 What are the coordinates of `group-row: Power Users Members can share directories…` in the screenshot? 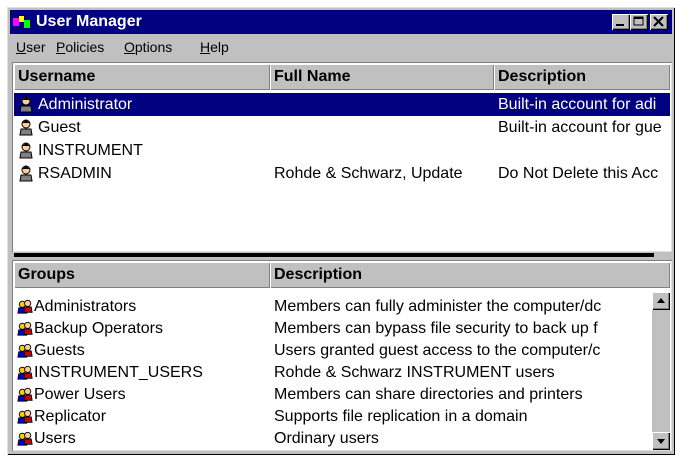 It's located at (332, 394).